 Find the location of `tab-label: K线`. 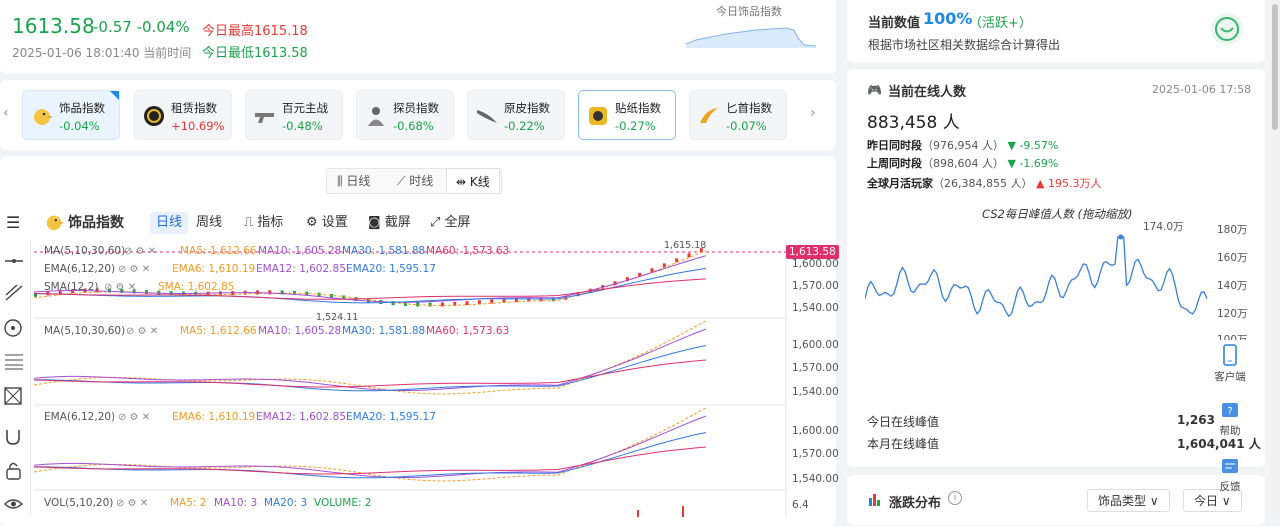

tab-label: K线 is located at coordinates (479, 182).